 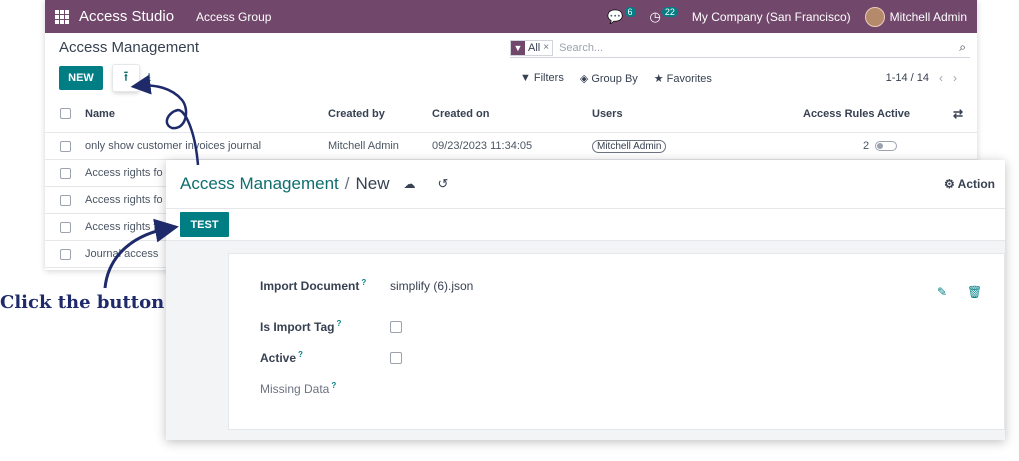 I want to click on filters-button: ▼ Filters, so click(x=542, y=78).